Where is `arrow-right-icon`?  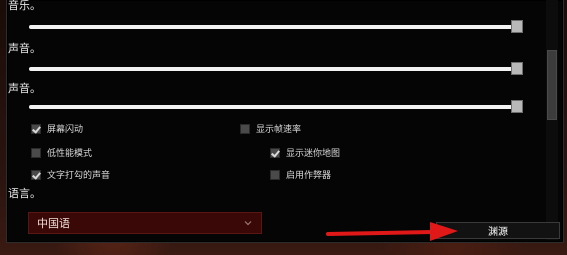 arrow-right-icon is located at coordinates (392, 231).